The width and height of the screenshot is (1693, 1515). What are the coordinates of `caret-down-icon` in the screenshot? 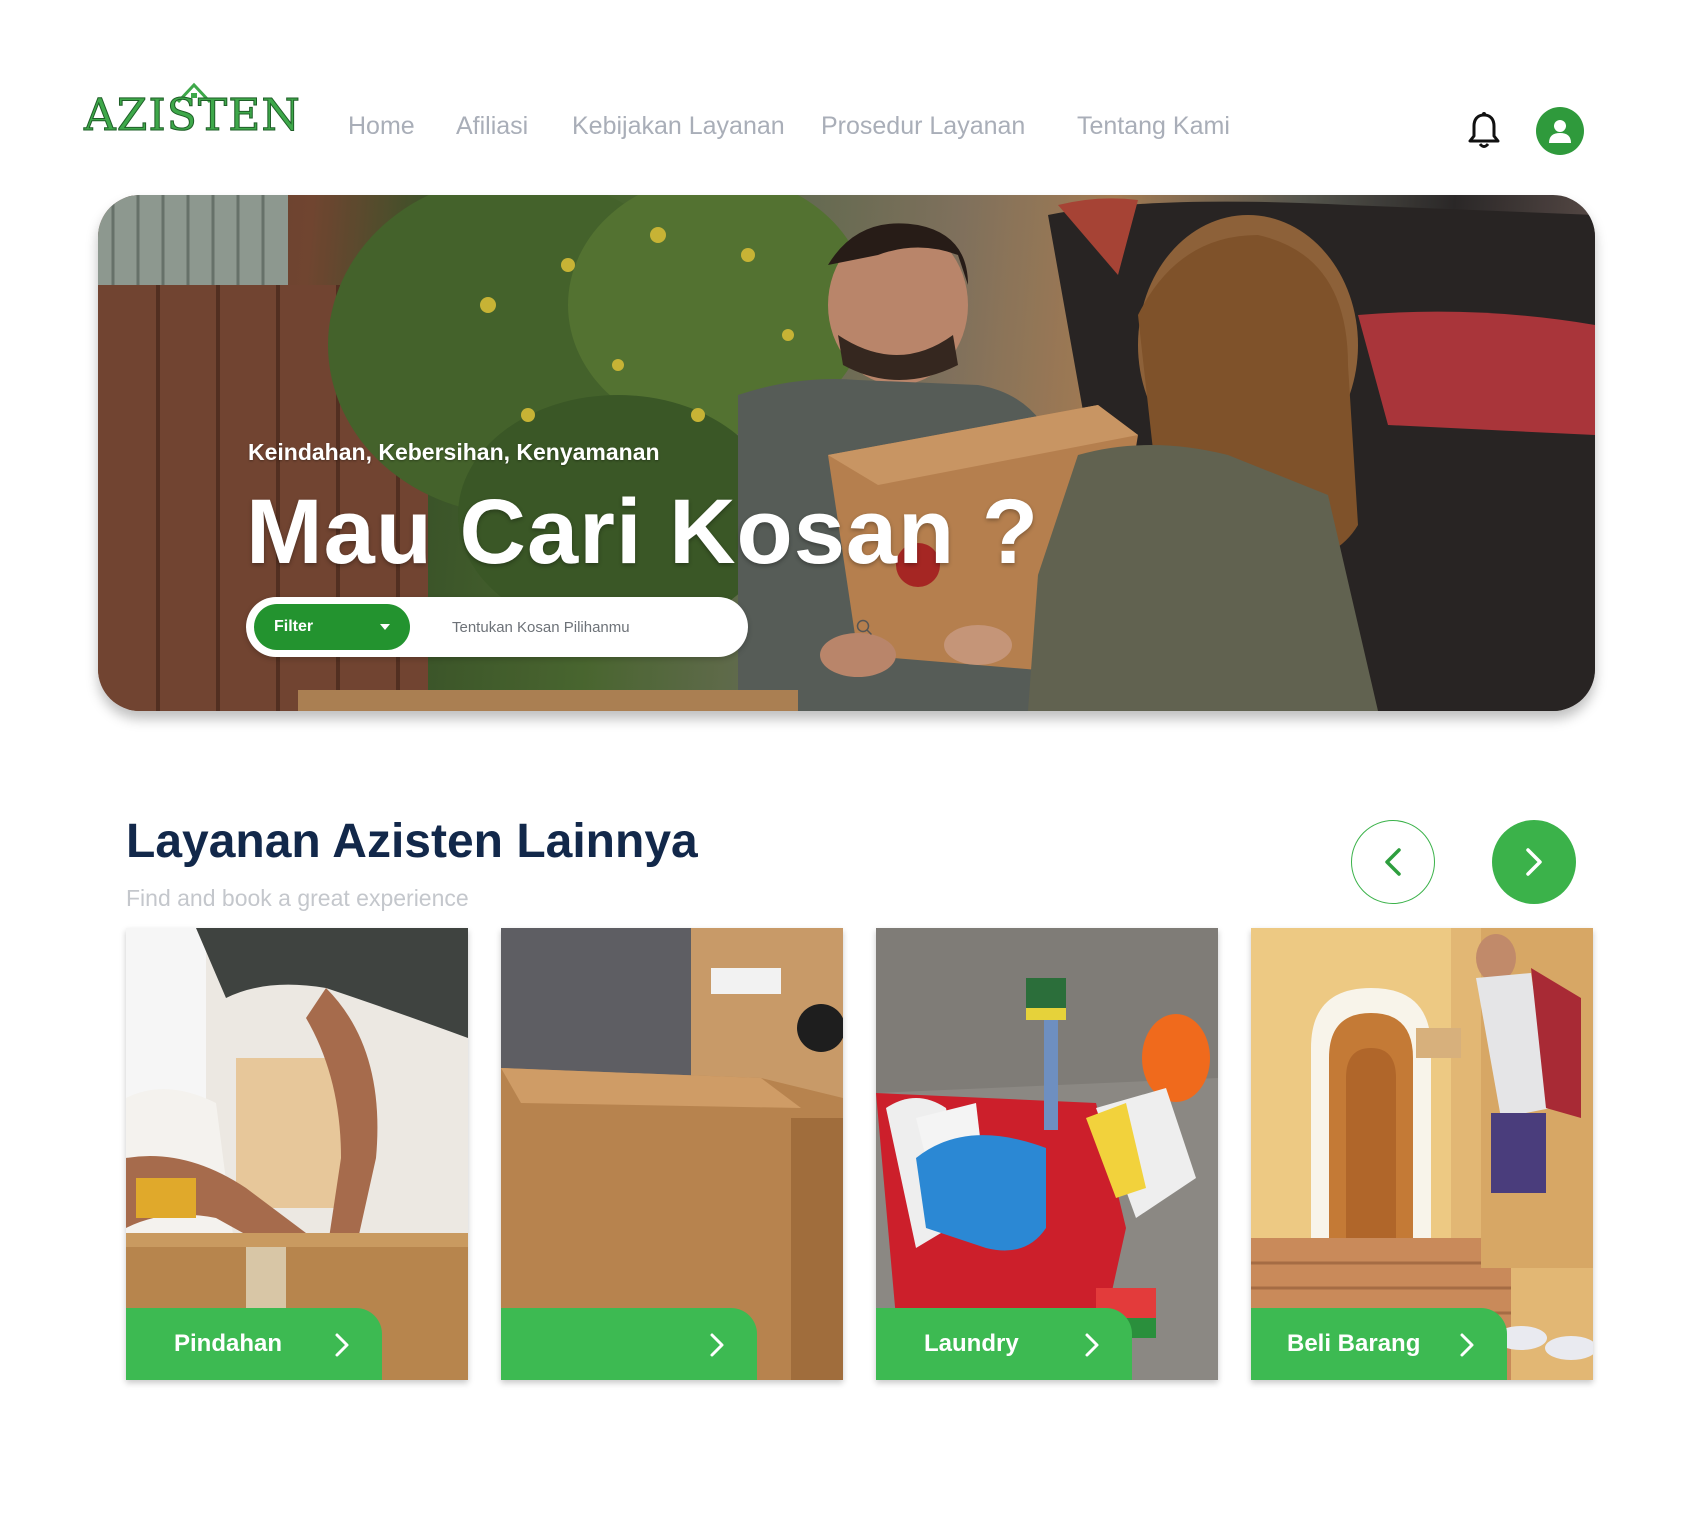 It's located at (385, 627).